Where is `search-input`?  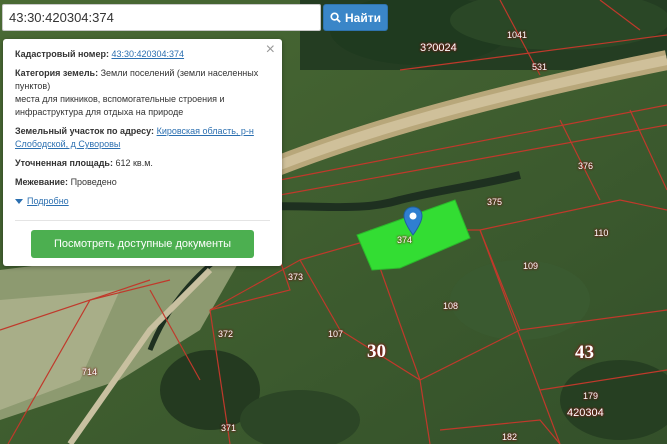
search-input is located at coordinates (161, 17).